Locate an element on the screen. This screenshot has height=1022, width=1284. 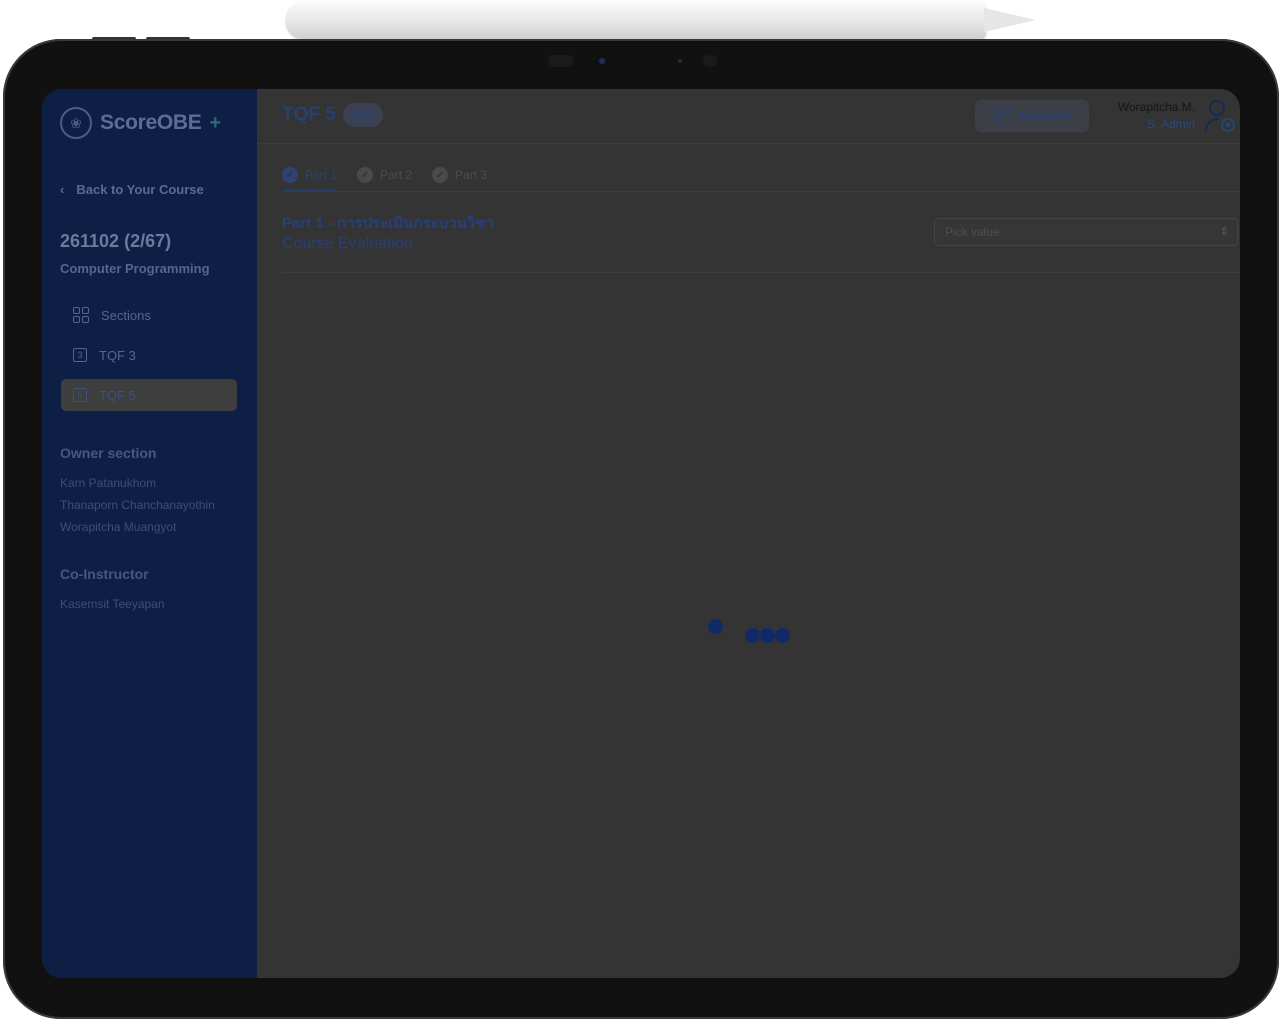
apple-pencil is located at coordinates (636, 20).